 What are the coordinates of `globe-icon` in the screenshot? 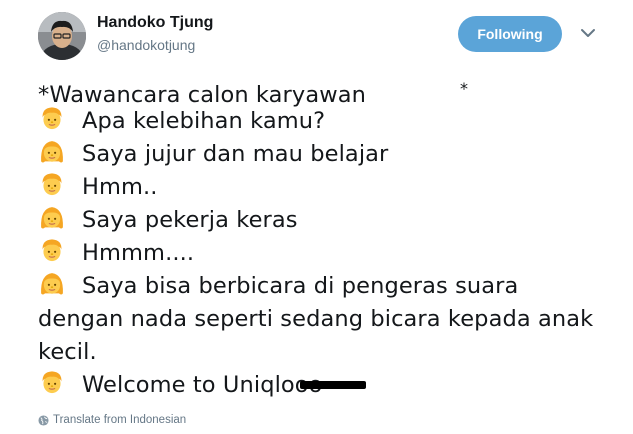 It's located at (43, 420).